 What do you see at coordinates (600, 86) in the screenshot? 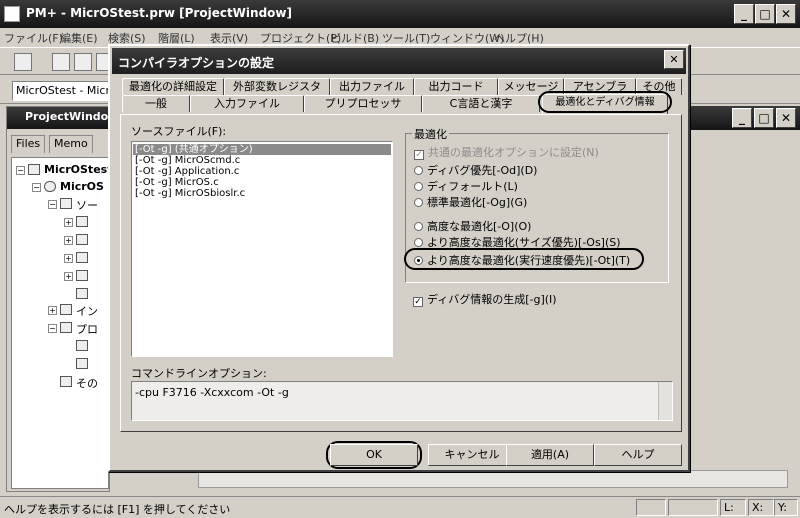
I see `tab-assembler: アセンブラ` at bounding box center [600, 86].